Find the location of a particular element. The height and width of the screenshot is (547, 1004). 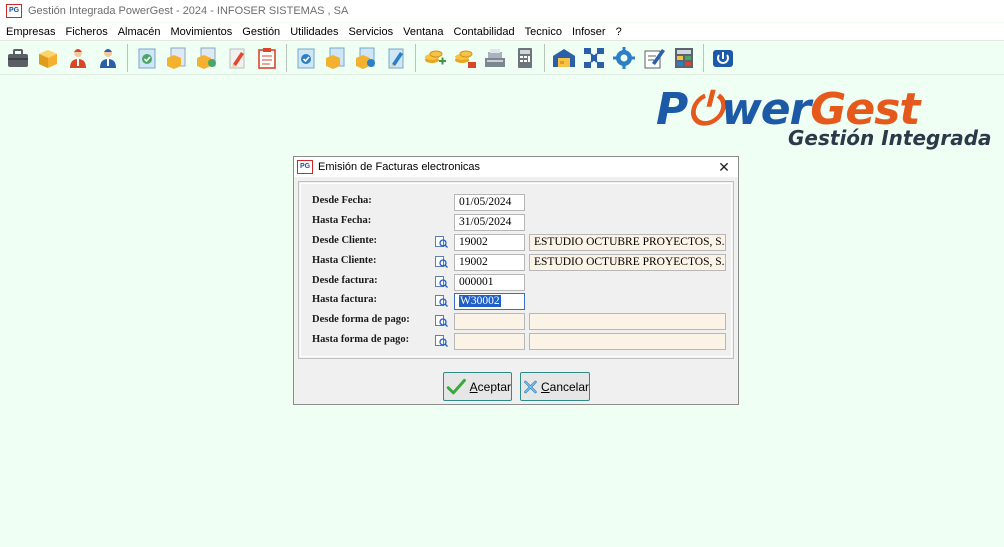

menu-help: ? is located at coordinates (619, 32).